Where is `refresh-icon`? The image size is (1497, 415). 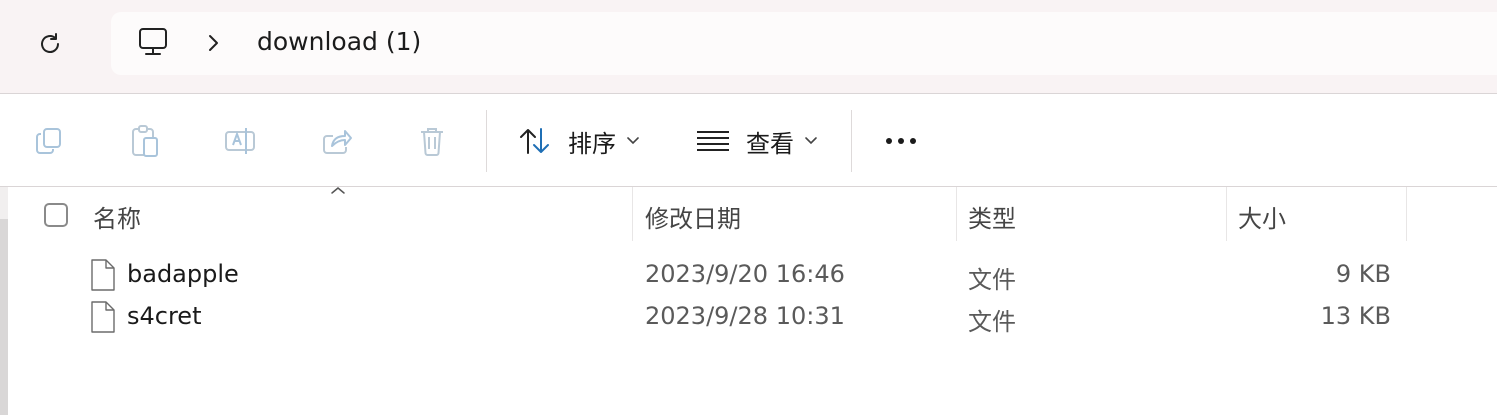
refresh-icon is located at coordinates (50, 43).